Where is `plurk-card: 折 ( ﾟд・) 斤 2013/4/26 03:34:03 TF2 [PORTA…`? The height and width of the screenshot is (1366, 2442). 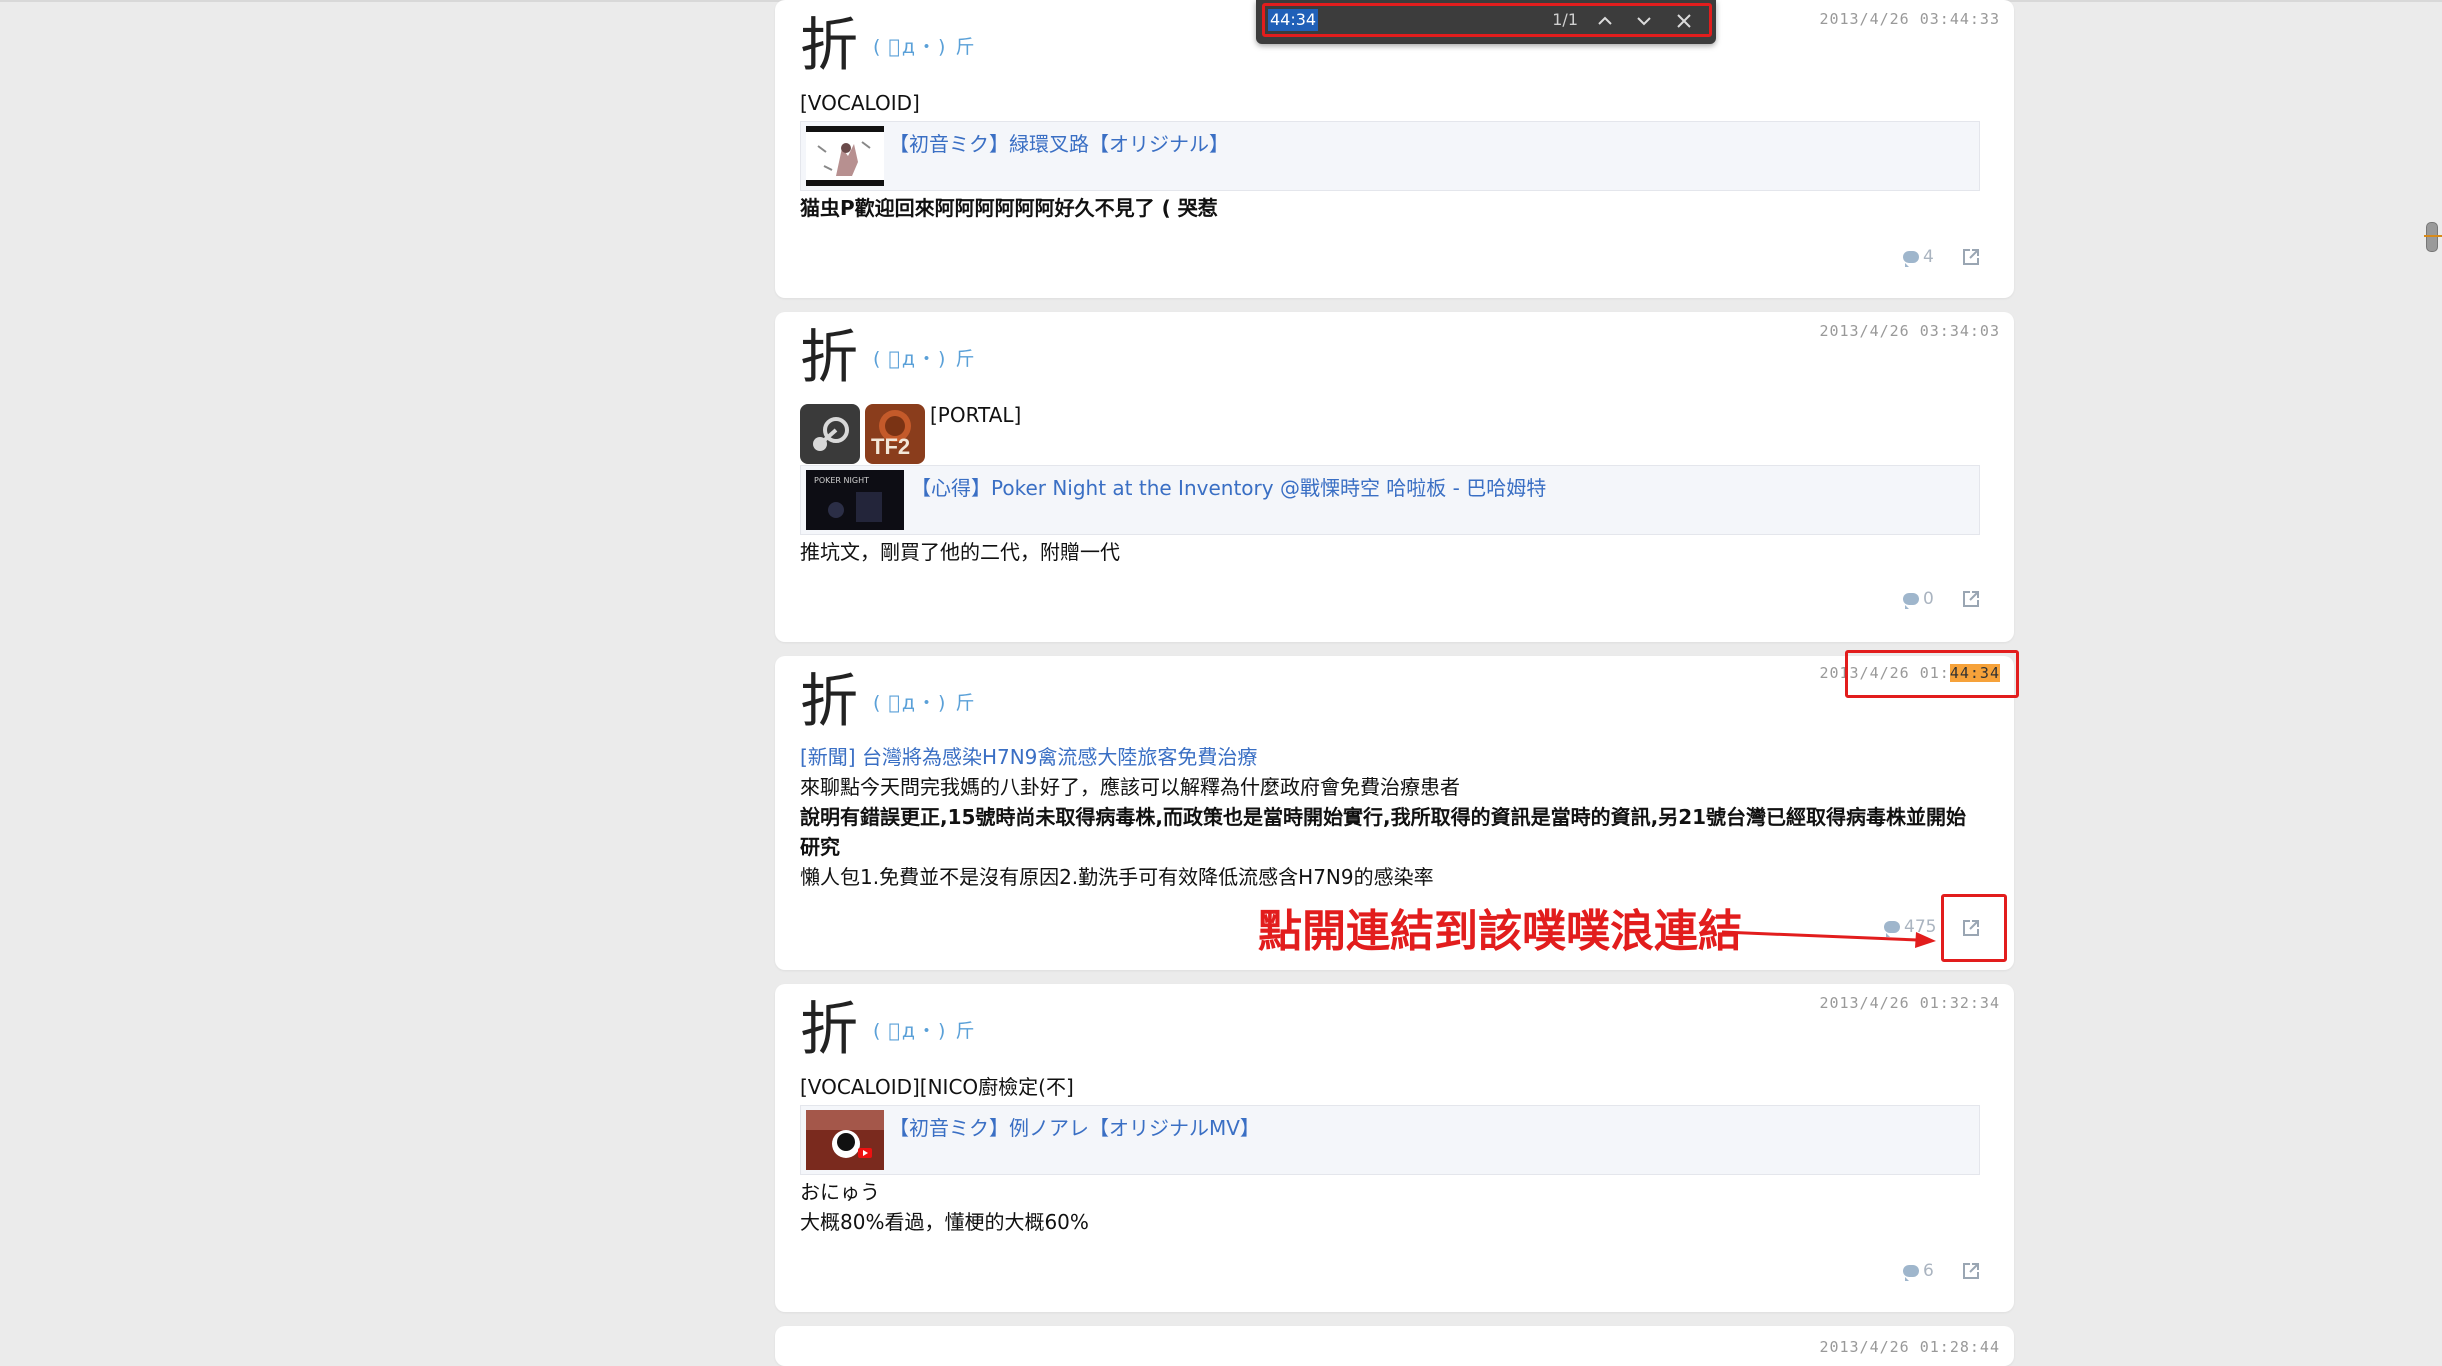
plurk-card: 折 ( ﾟд・) 斤 2013/4/26 03:34:03 TF2 [PORTA… is located at coordinates (1394, 477).